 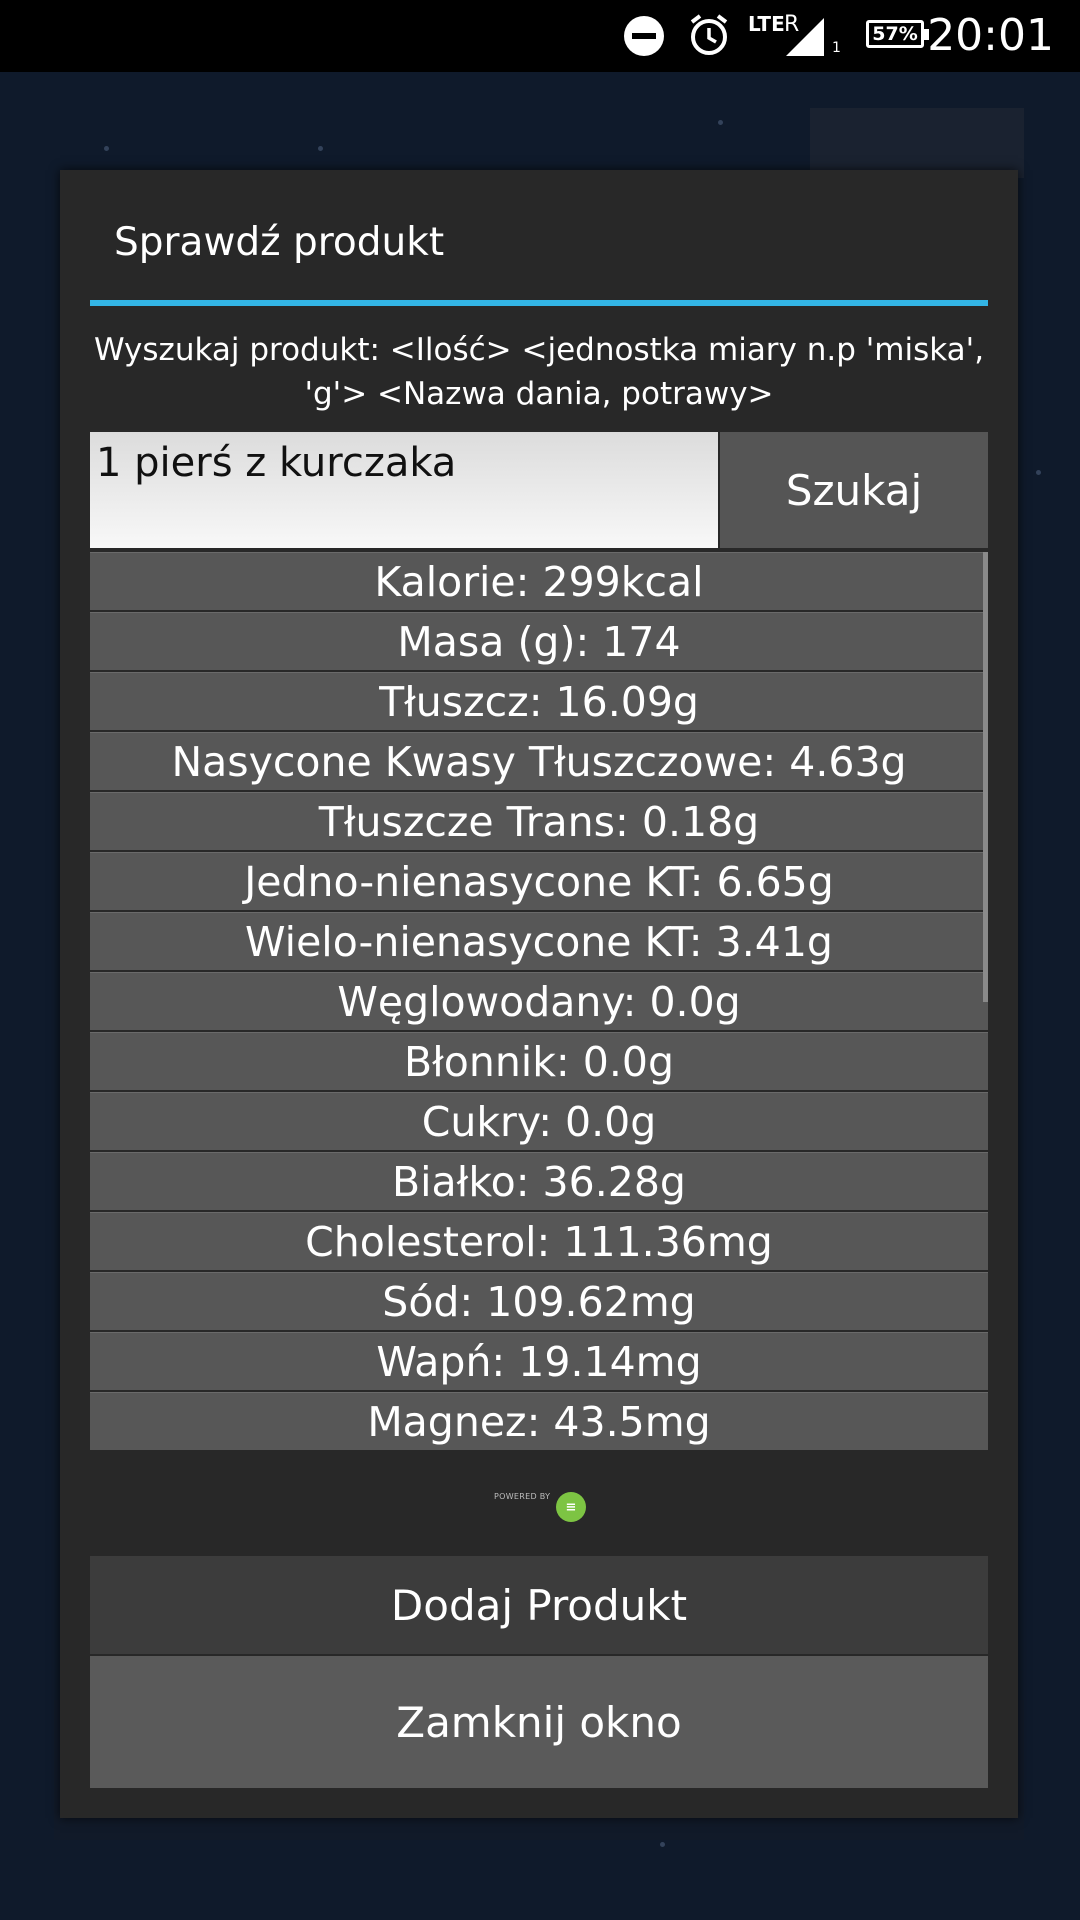 What do you see at coordinates (522, 1496) in the screenshot?
I see `powered-by-label: POWERED BY` at bounding box center [522, 1496].